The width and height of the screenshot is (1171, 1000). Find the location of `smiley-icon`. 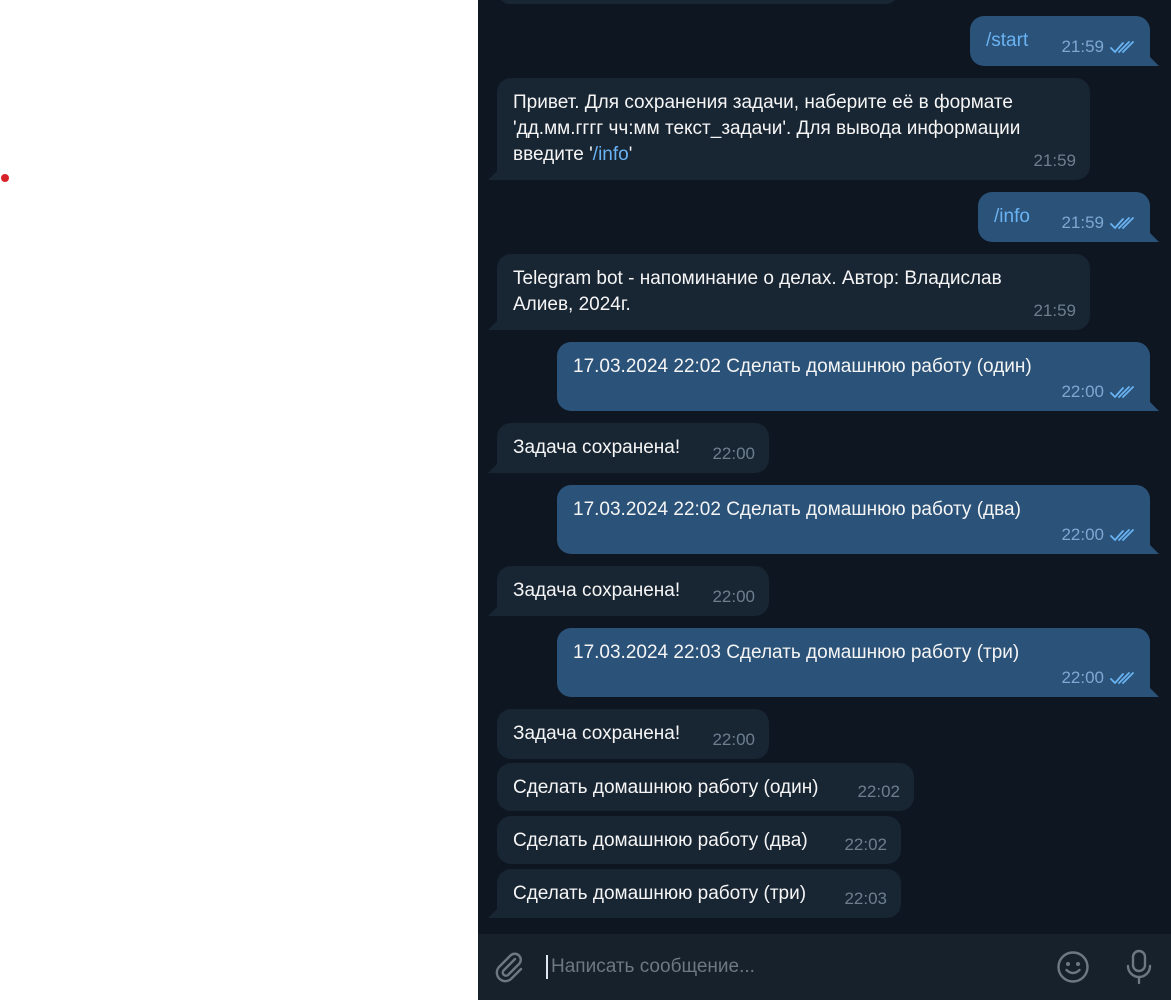

smiley-icon is located at coordinates (1073, 967).